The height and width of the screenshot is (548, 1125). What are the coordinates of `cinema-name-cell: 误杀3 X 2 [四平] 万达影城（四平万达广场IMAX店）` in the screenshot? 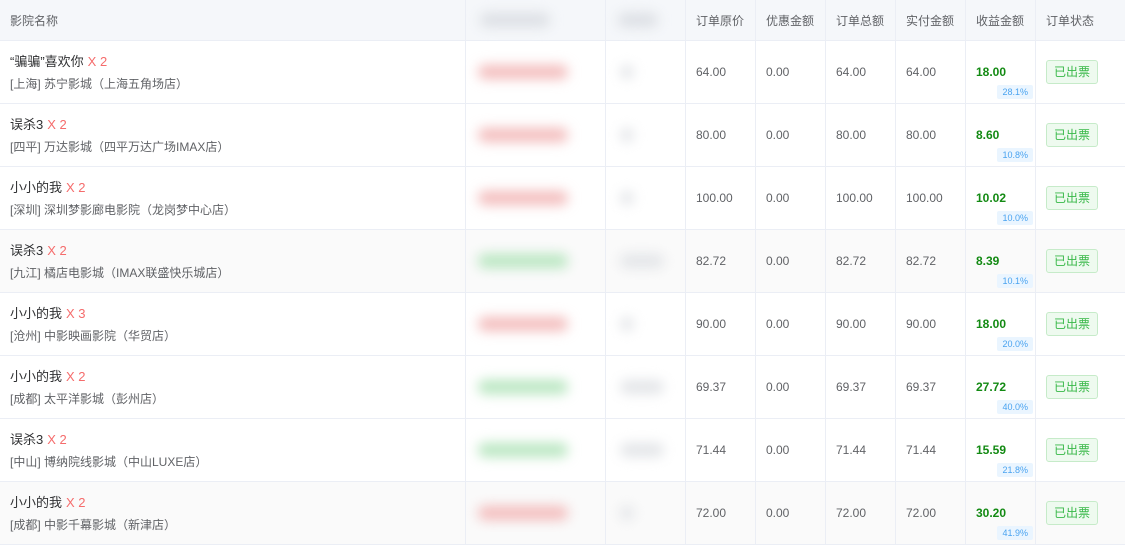 It's located at (233, 135).